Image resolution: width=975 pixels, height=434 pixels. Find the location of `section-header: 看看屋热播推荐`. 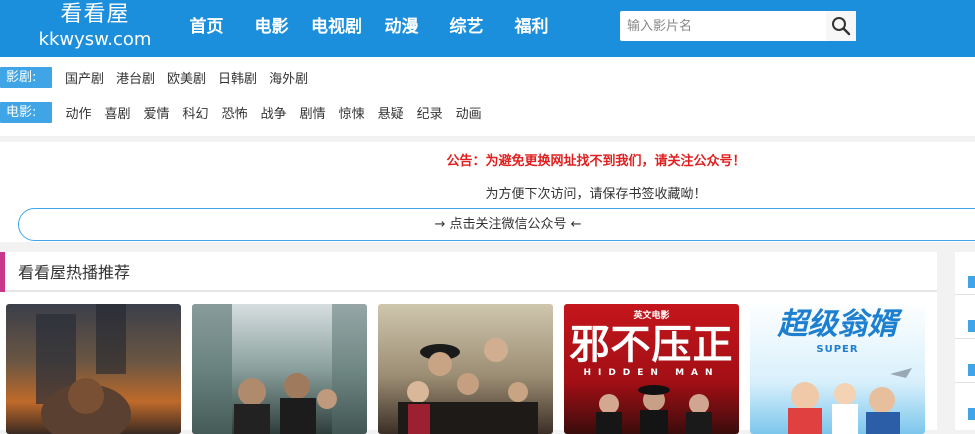

section-header: 看看屋热播推荐 is located at coordinates (468, 272).